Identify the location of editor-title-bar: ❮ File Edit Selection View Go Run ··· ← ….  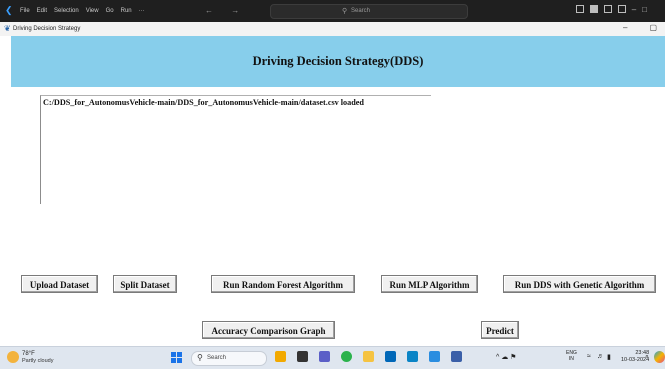
(332, 11).